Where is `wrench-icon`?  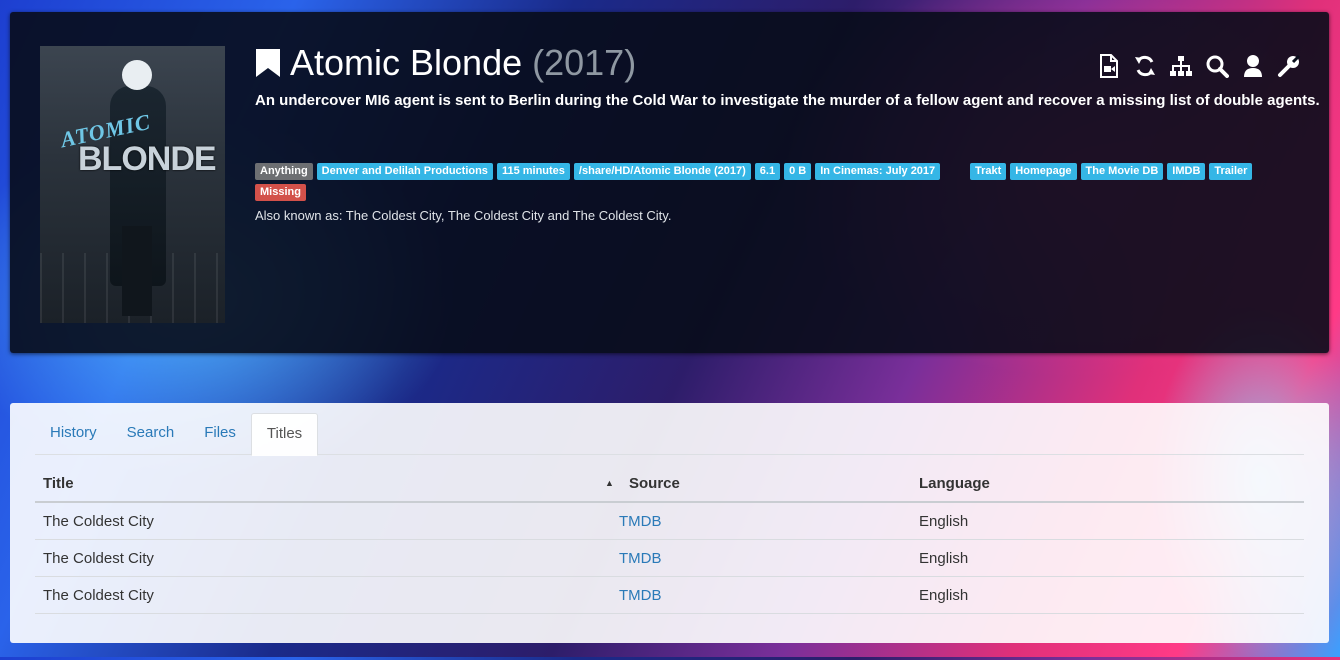 wrench-icon is located at coordinates (1288, 65).